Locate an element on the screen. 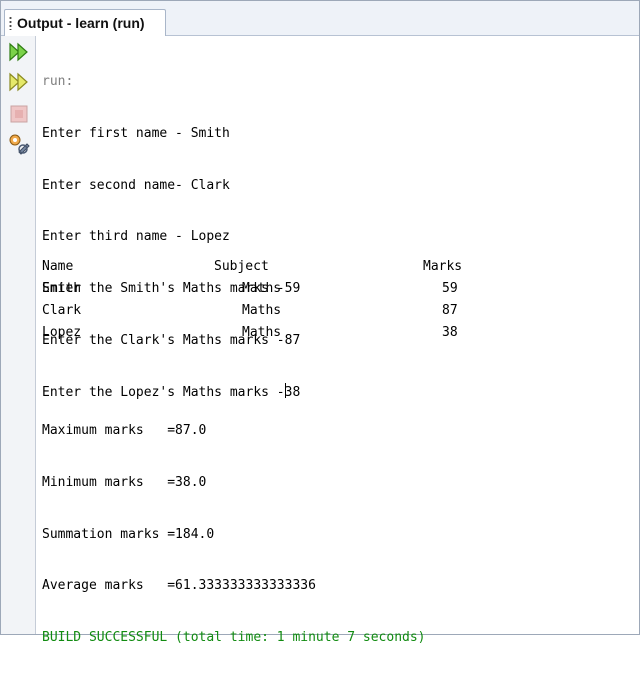 This screenshot has height=679, width=640. stop-button is located at coordinates (19, 114).